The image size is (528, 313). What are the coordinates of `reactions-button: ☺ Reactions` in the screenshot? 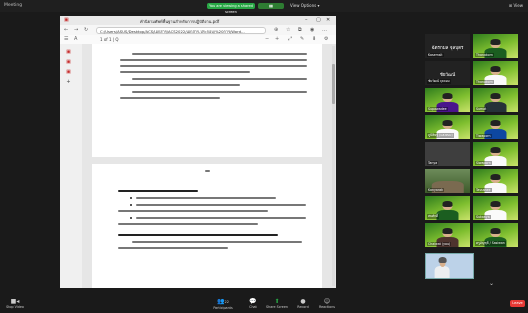 It's located at (327, 303).